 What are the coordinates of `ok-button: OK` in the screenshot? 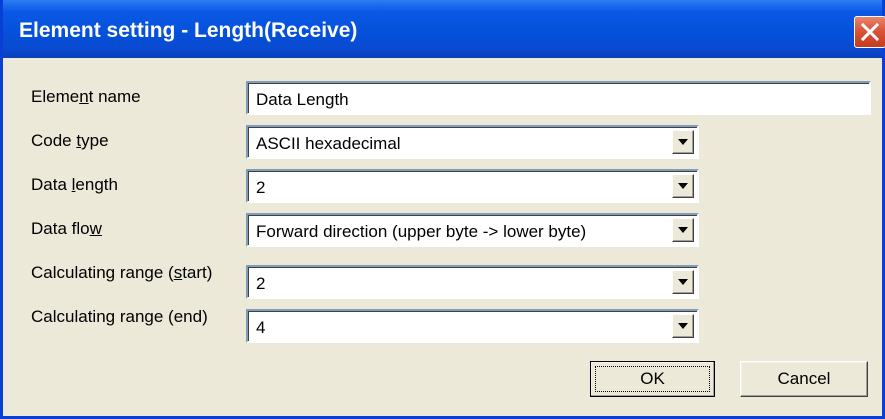 It's located at (652, 379).